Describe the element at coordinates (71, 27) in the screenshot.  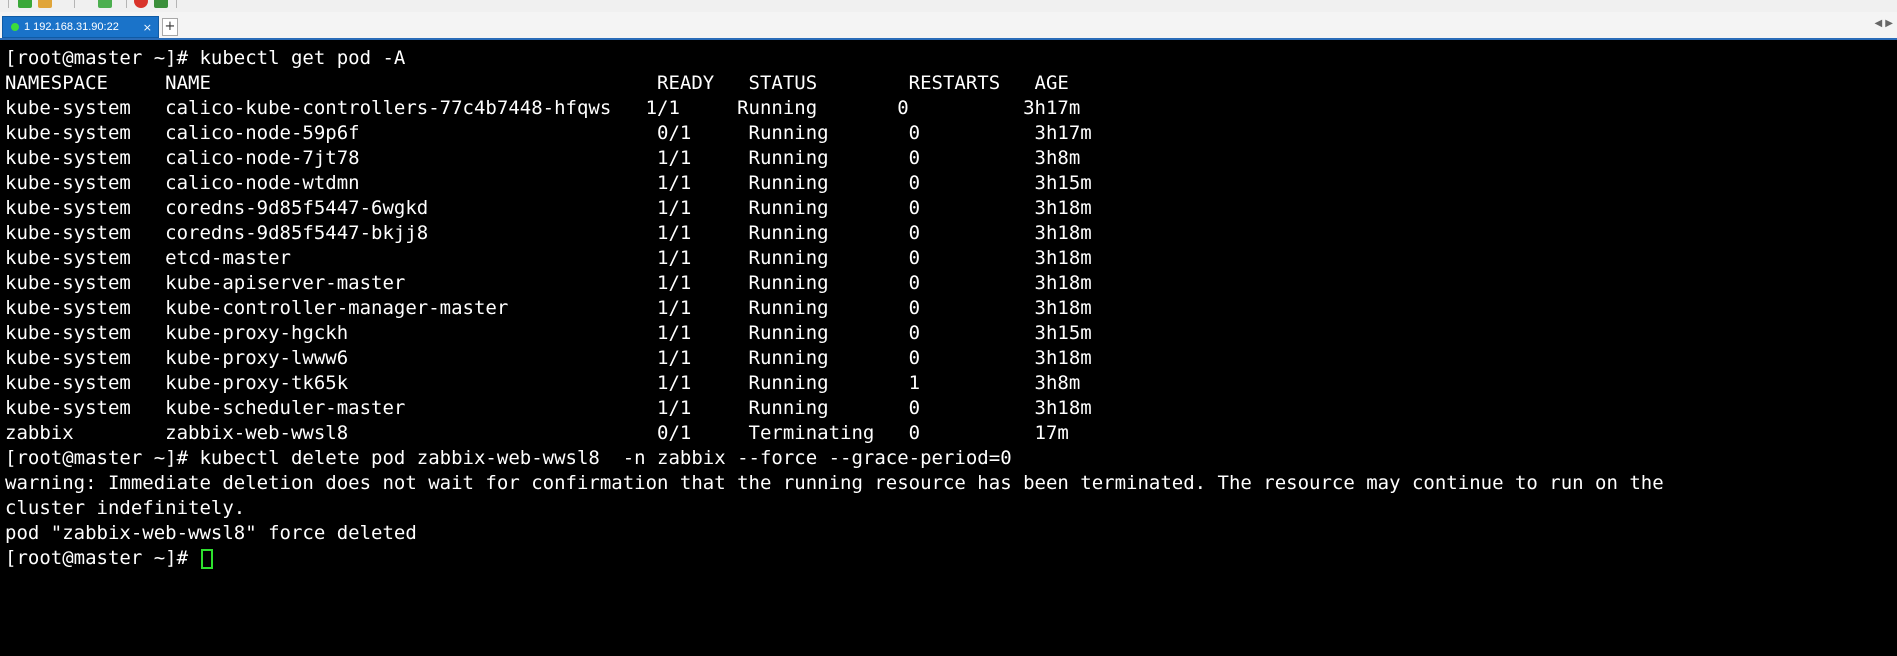
I see `session-tab-label: 1 192.168.31.90:22` at that location.